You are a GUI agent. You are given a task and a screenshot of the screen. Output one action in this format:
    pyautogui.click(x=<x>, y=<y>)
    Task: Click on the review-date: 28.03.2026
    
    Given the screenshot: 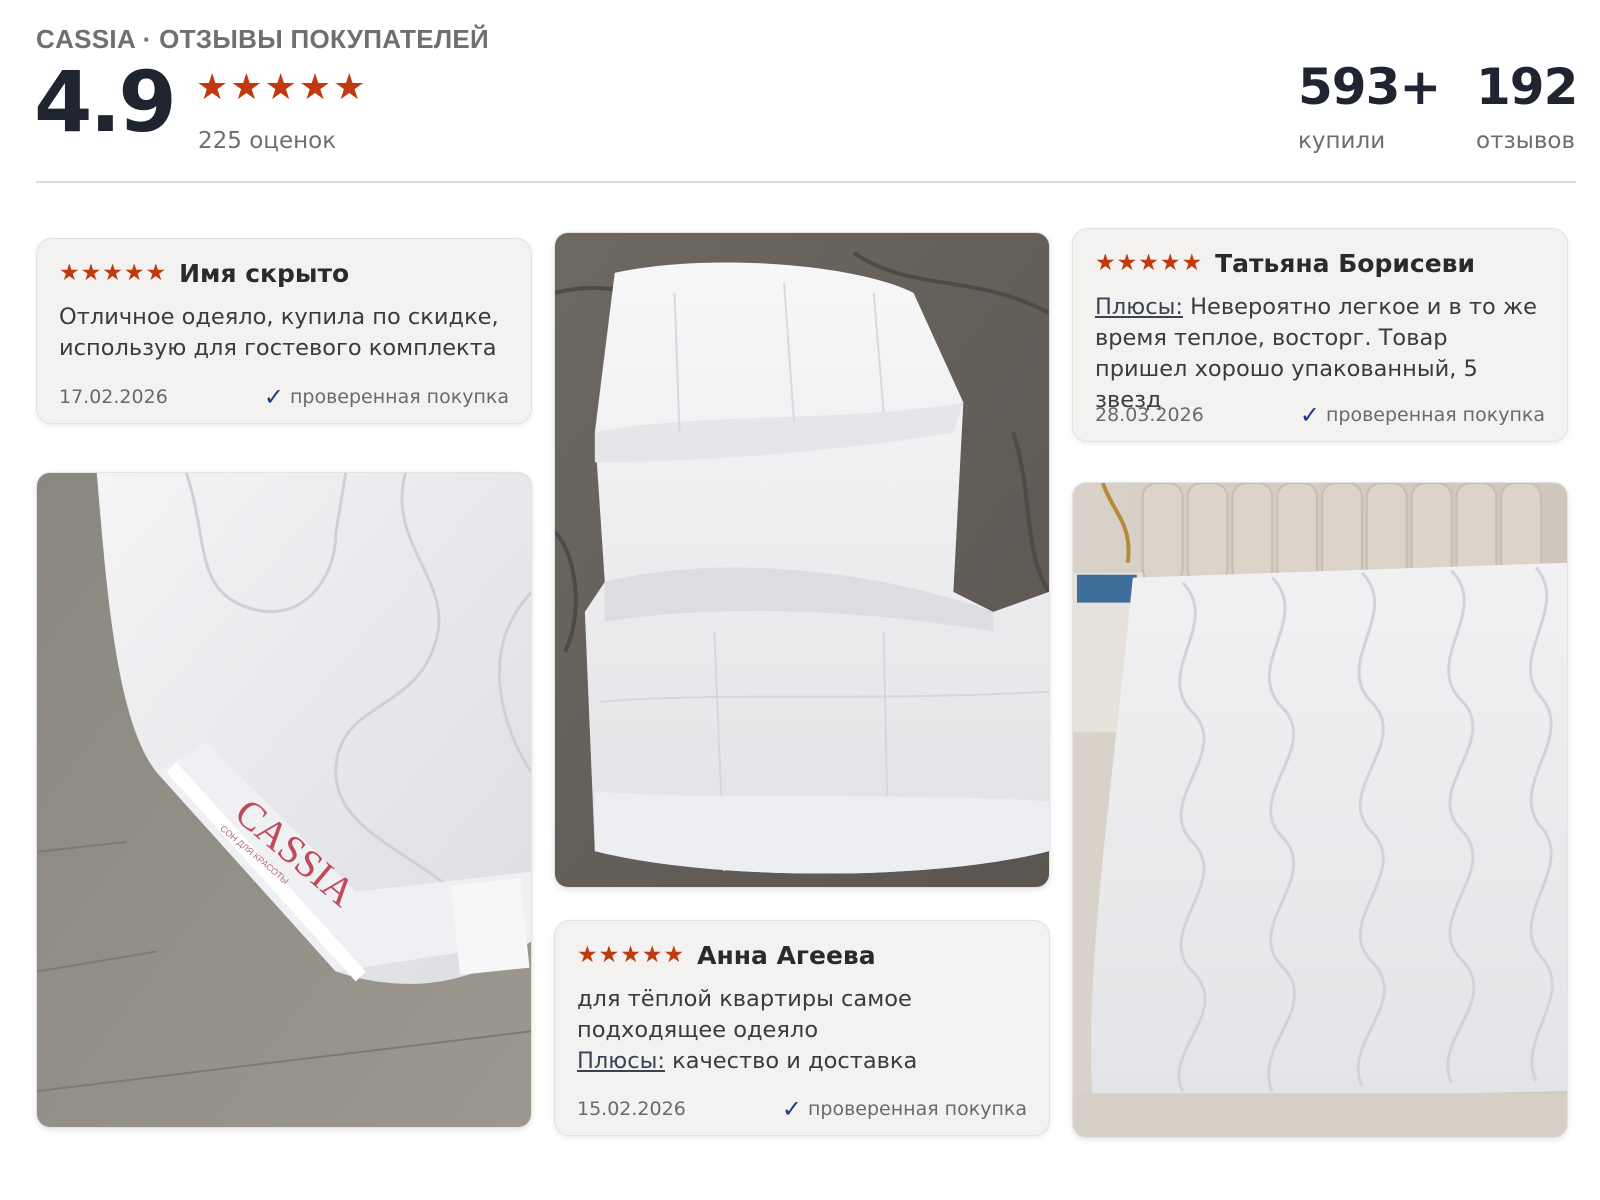 What is the action you would take?
    pyautogui.click(x=1149, y=415)
    